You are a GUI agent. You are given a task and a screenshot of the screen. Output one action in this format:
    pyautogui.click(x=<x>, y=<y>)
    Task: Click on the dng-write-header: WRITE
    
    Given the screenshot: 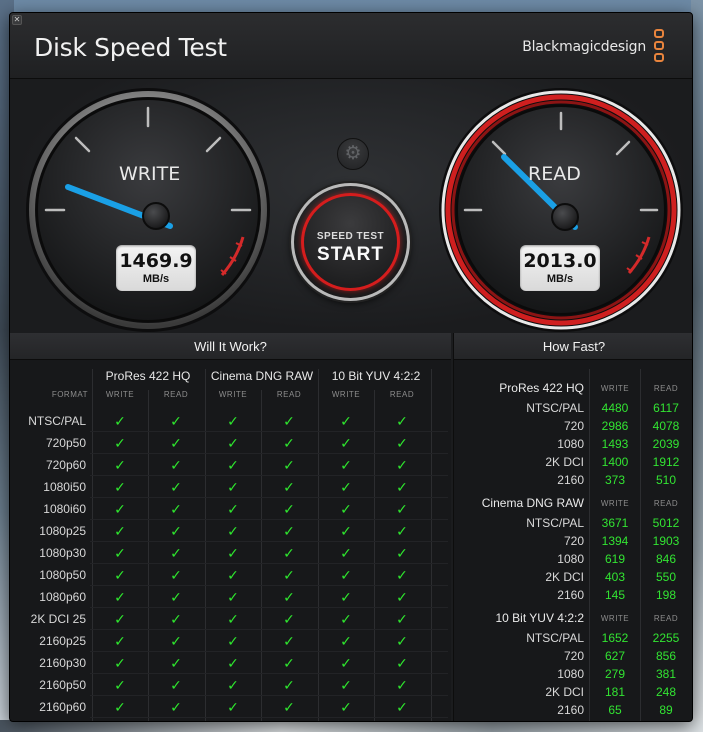 What is the action you would take?
    pyautogui.click(x=233, y=394)
    